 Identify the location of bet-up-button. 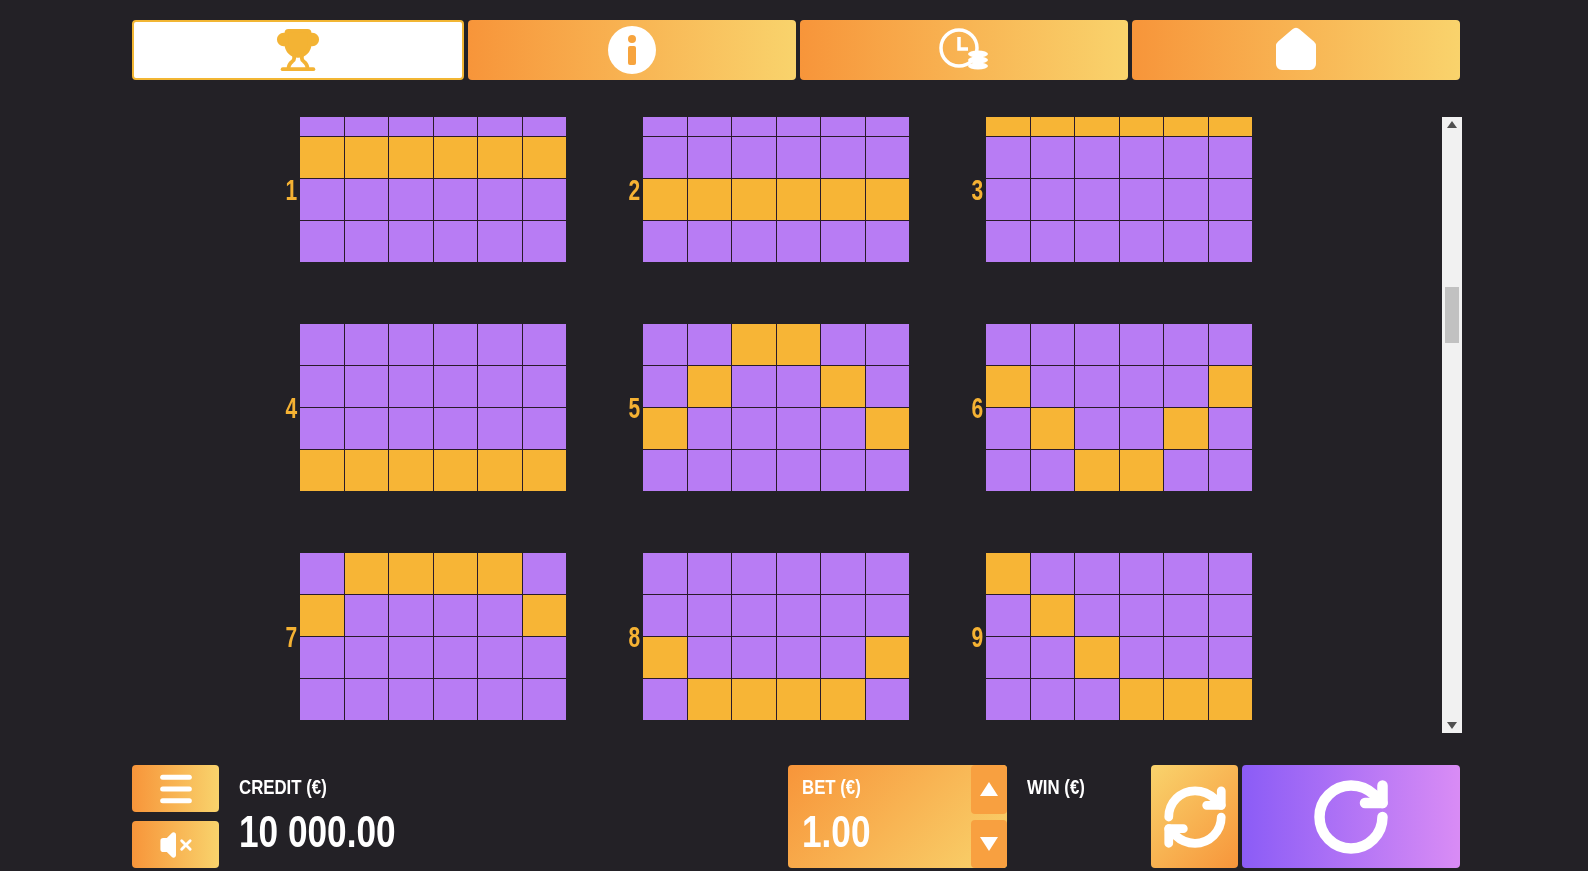
(988, 789).